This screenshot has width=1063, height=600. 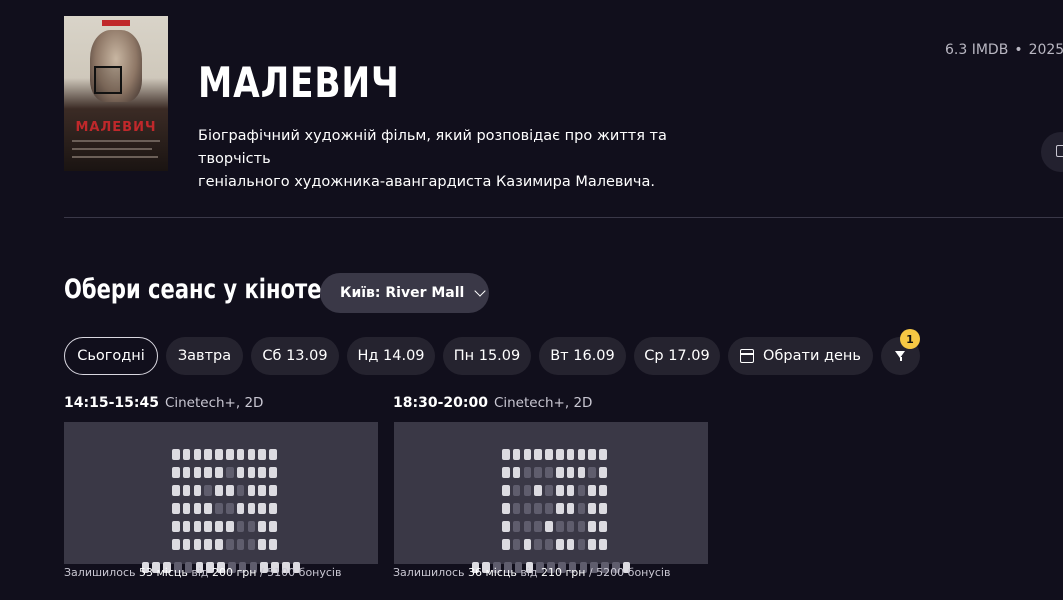 I want to click on date-chip-tue: Вт 16.09, so click(x=582, y=356).